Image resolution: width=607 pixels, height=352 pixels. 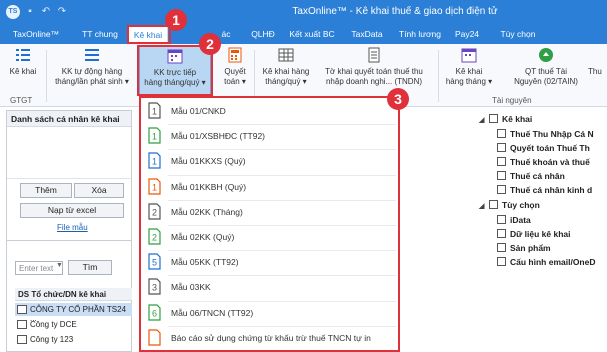 What do you see at coordinates (73, 324) in the screenshot?
I see `org-row: Công ty DCE` at bounding box center [73, 324].